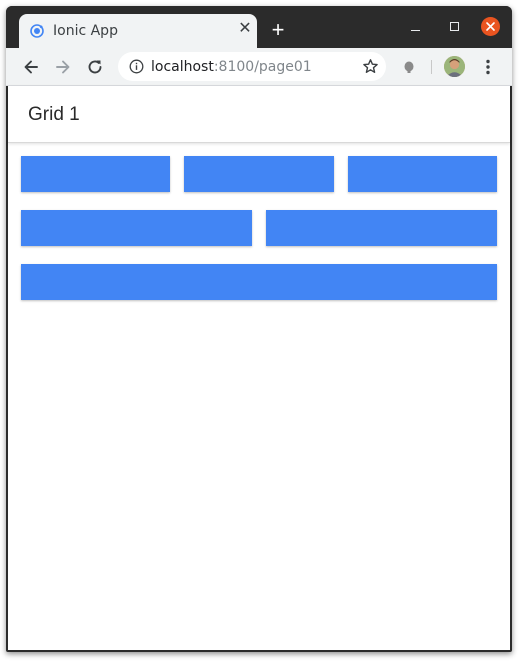  Describe the element at coordinates (259, 114) in the screenshot. I see `page-header: Grid 1` at that location.